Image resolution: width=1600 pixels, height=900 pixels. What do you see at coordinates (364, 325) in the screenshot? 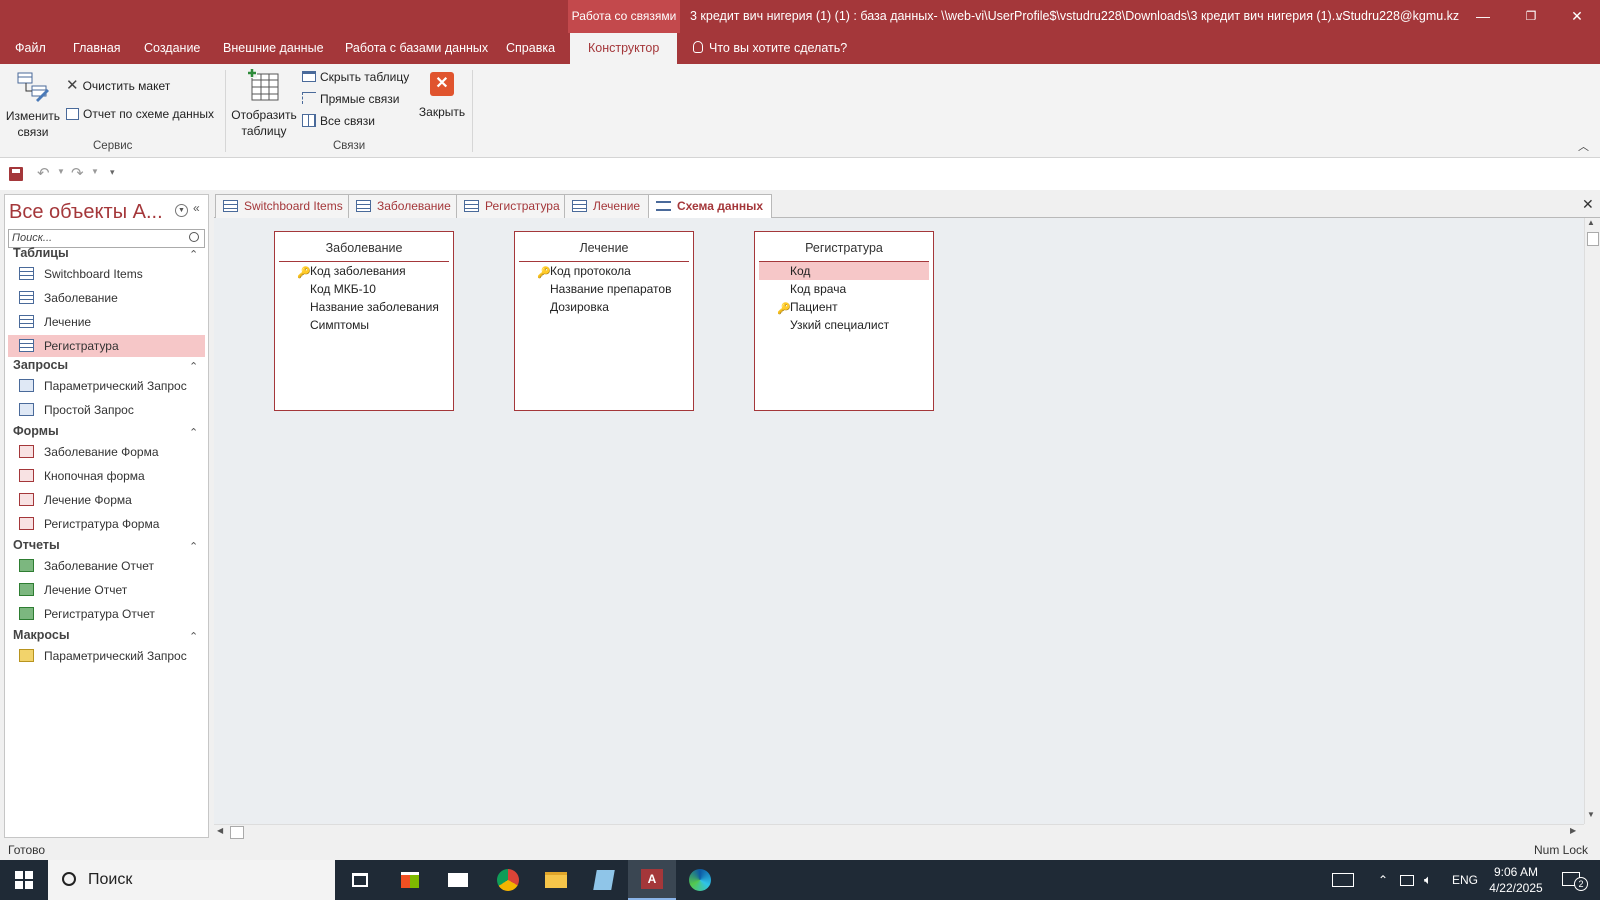
I see `field-row: Симптомы` at bounding box center [364, 325].